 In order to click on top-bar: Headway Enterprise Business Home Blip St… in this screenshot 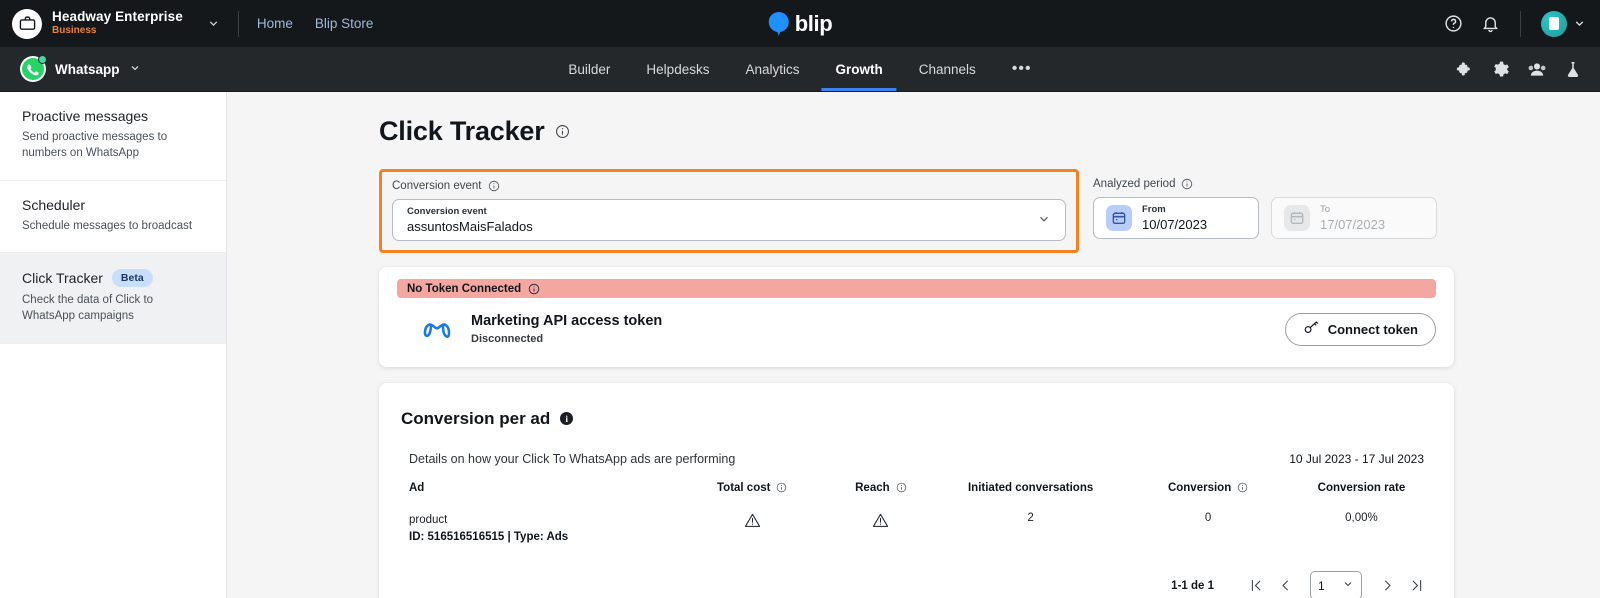, I will do `click(800, 23)`.